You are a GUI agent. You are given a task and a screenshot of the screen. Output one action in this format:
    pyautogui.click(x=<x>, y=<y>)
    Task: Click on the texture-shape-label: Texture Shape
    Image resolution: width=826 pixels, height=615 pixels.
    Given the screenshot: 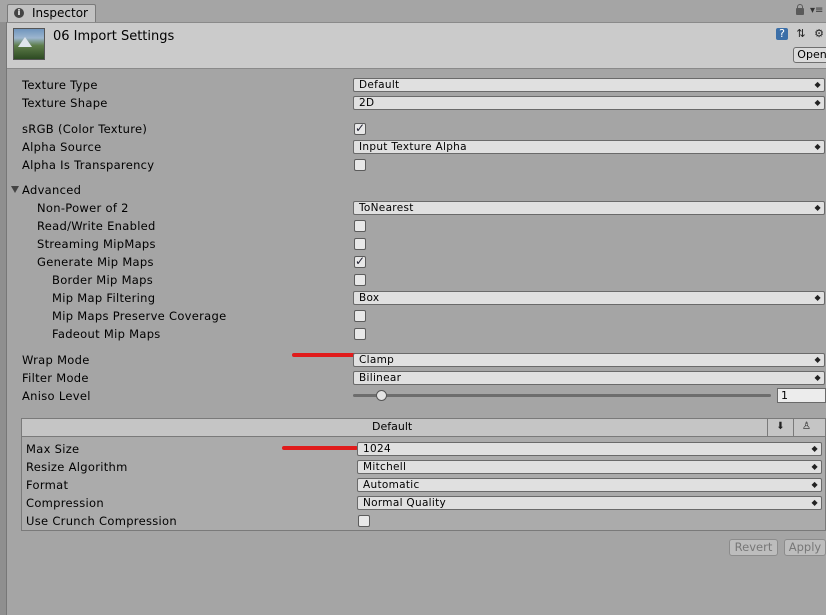 What is the action you would take?
    pyautogui.click(x=65, y=103)
    